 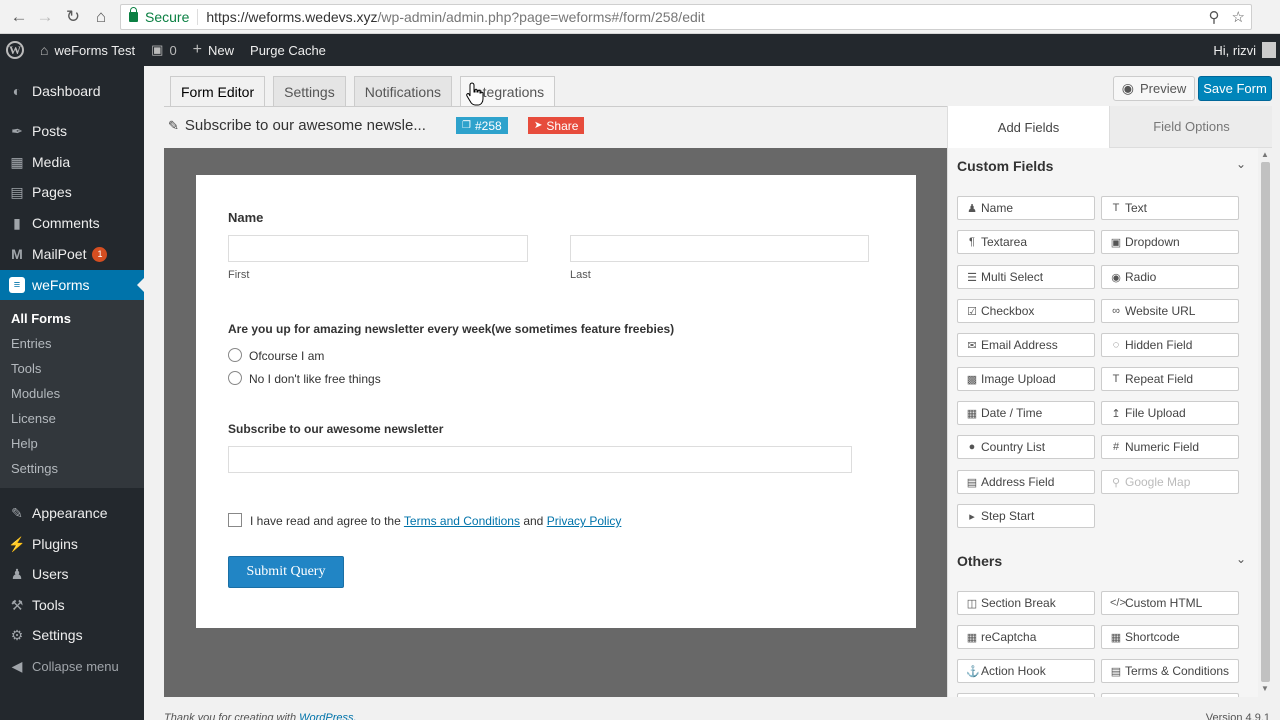 I want to click on code-icon: </>, so click(x=1118, y=603).